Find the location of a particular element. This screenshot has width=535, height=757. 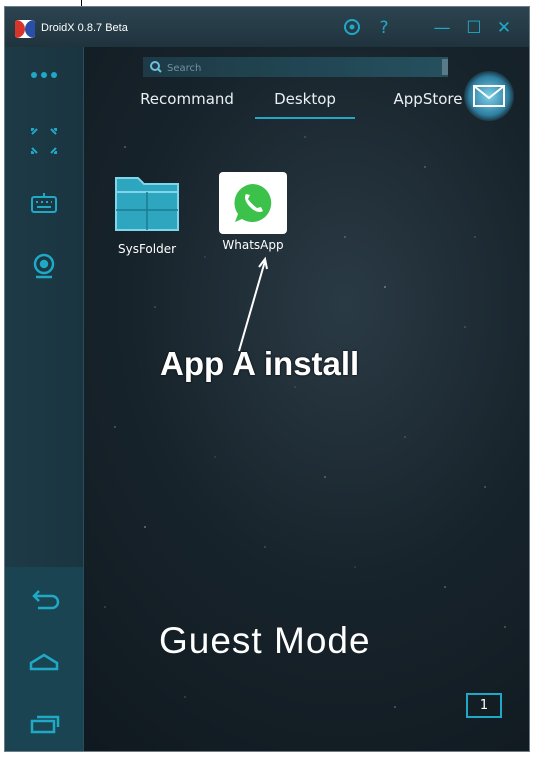

mail-icon is located at coordinates (489, 96).